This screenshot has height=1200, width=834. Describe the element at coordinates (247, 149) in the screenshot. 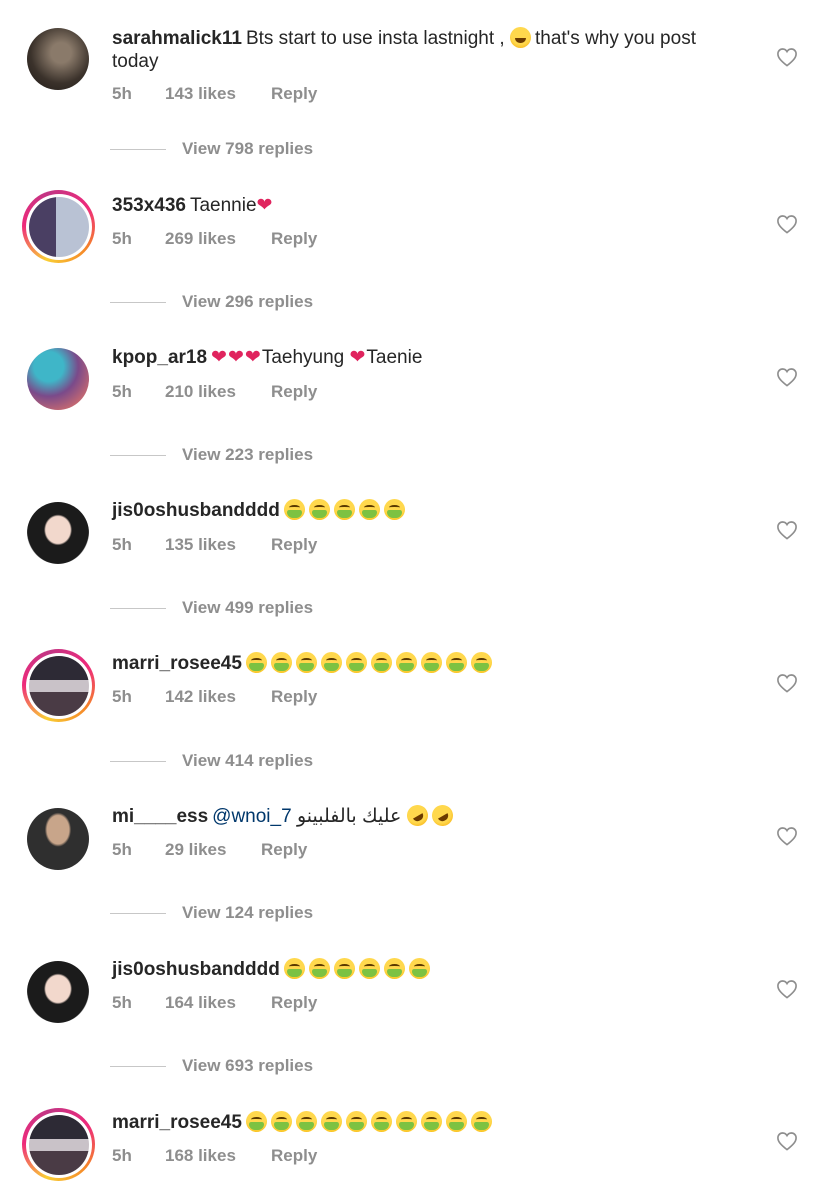

I see `view-replies-label: View 798 replies` at that location.